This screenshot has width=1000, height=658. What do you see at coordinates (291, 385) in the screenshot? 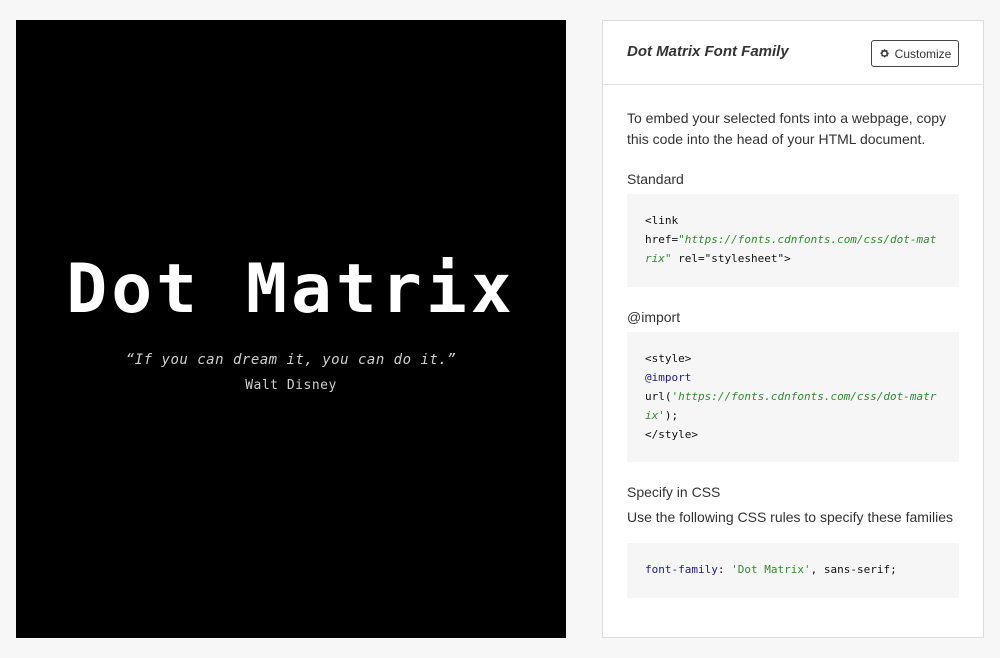
I see `preview-author: Walt Disney` at bounding box center [291, 385].